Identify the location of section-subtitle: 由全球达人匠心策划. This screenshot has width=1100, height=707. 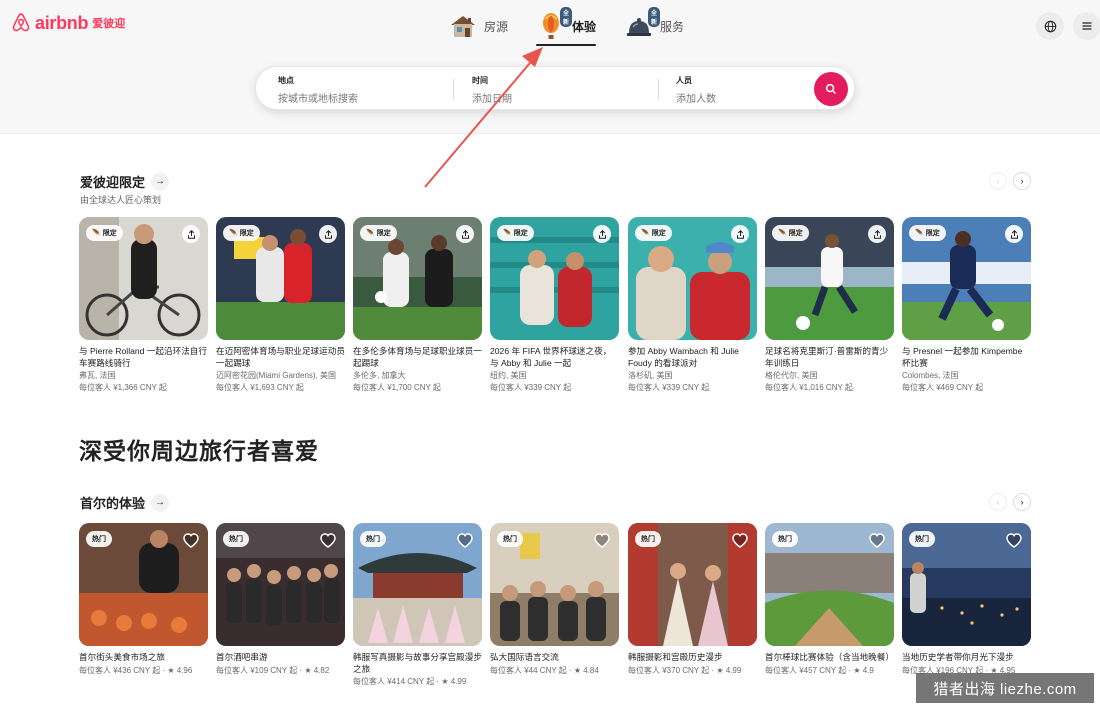
(121, 200).